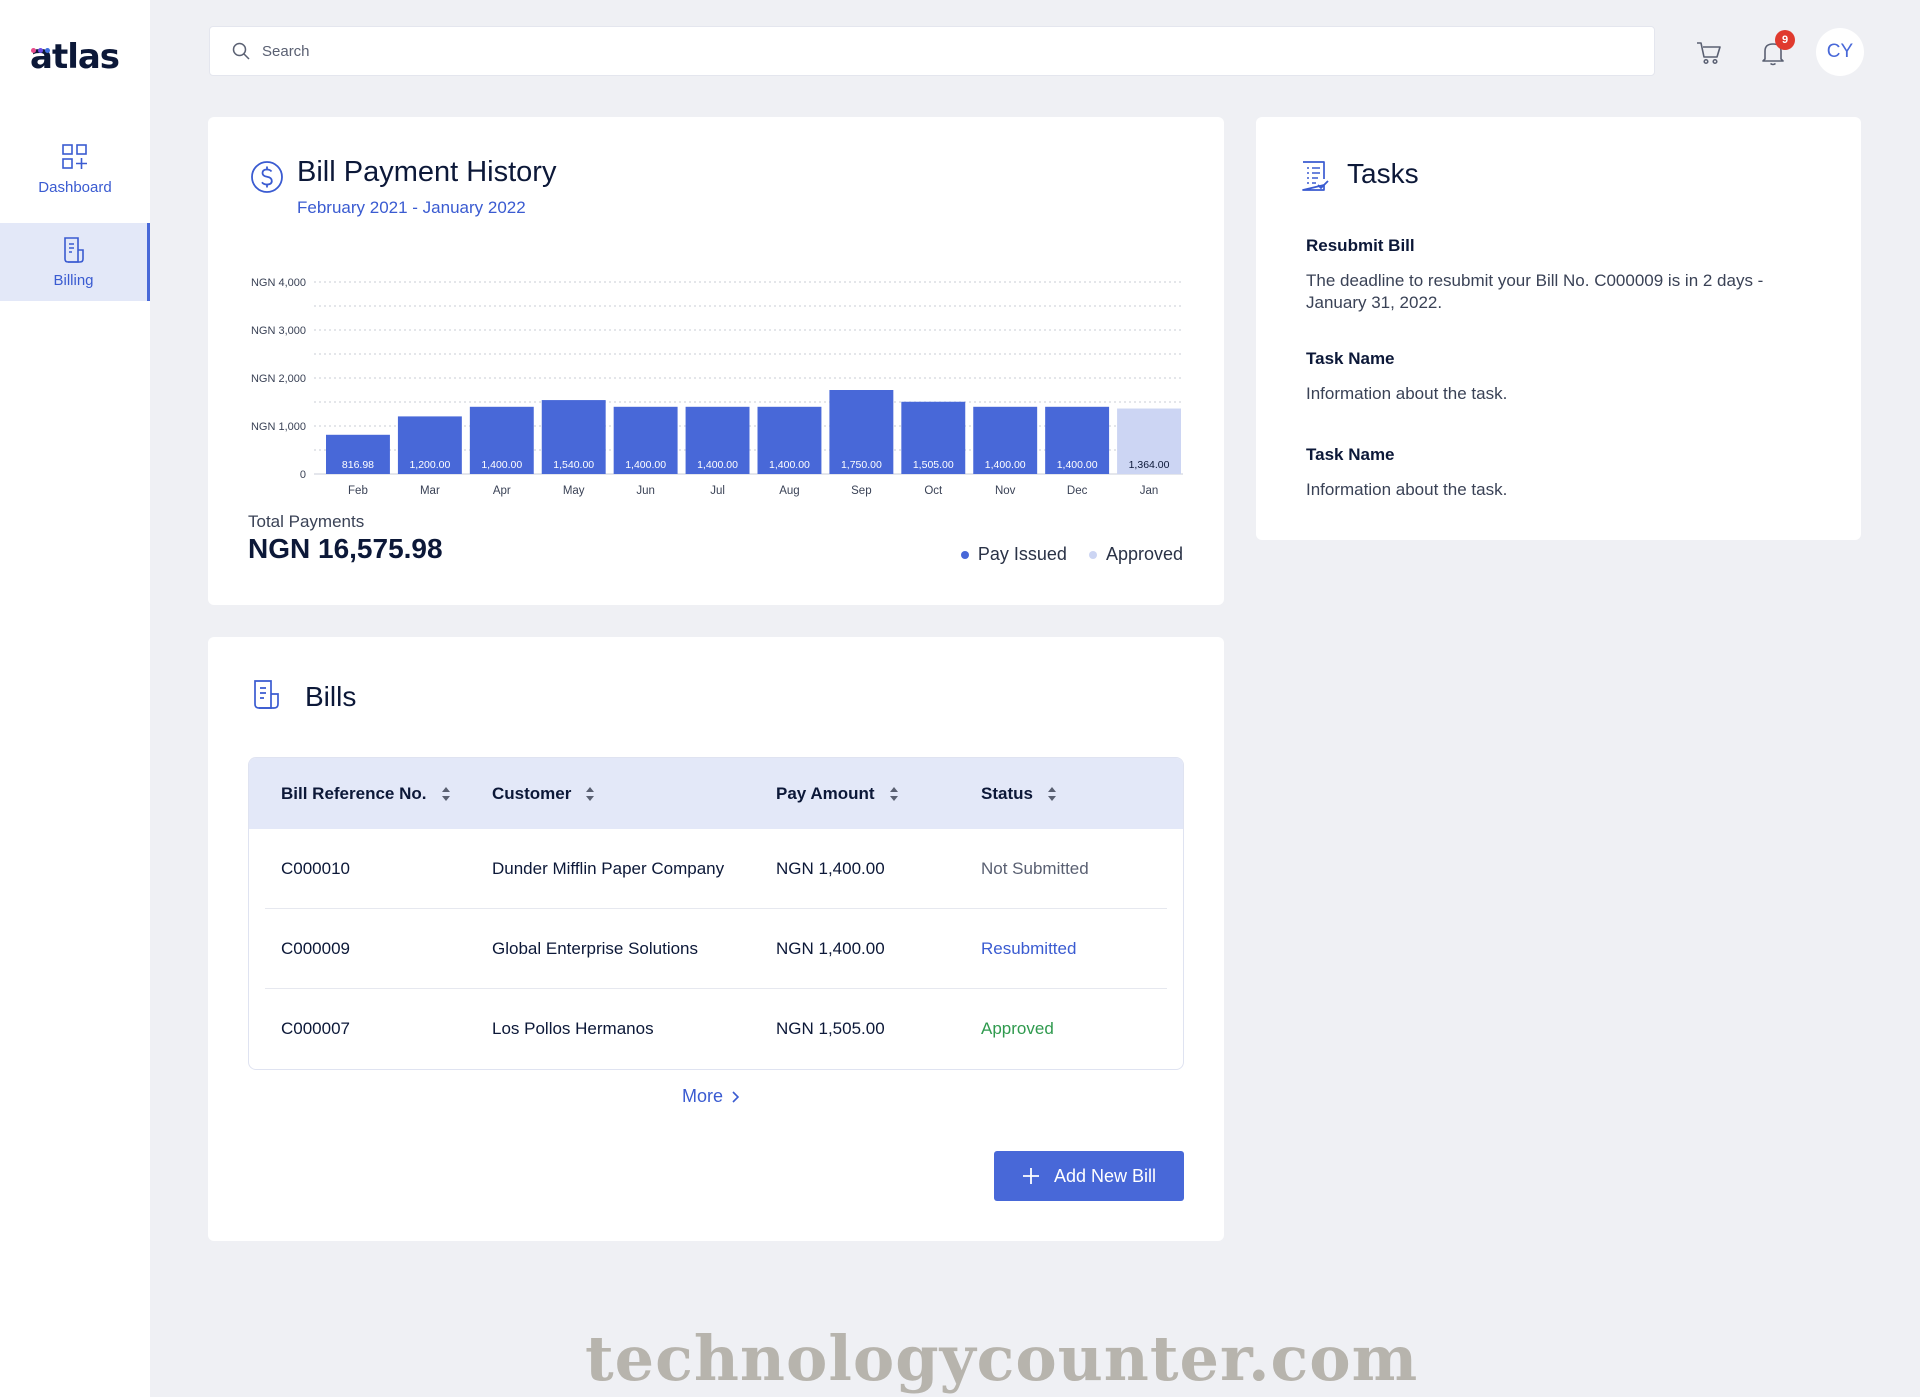 This screenshot has width=1920, height=1397. I want to click on sidebar-item-dashboard: Dashboard, so click(75, 169).